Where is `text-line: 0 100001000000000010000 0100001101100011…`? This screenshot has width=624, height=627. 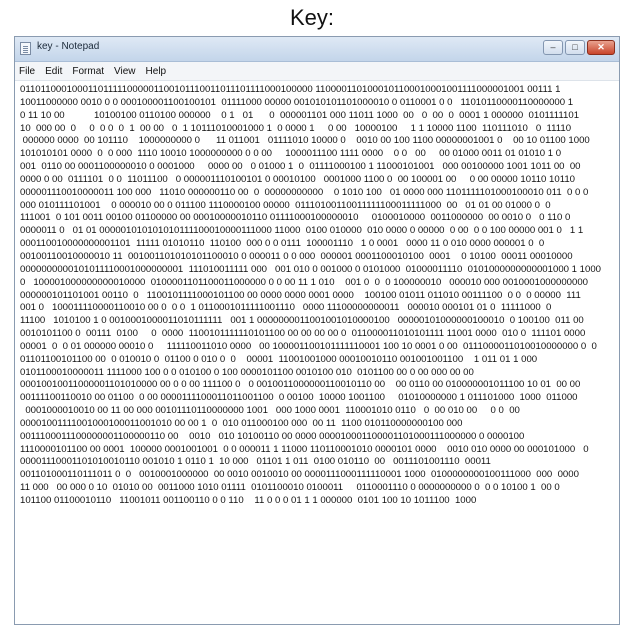
text-line: 0 100001000000000010000 0100001101100011… is located at coordinates (304, 282).